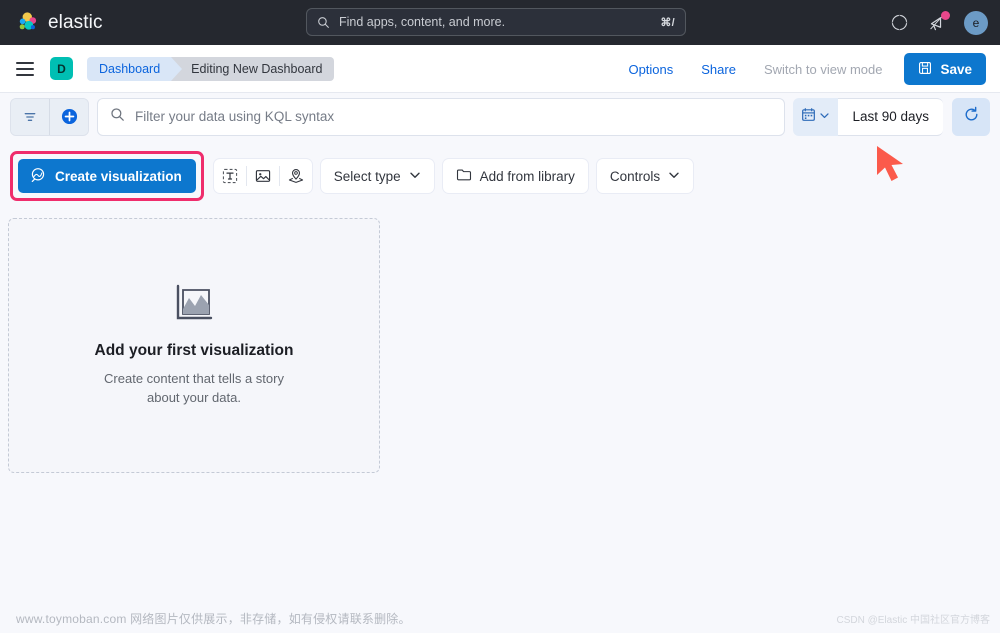 Image resolution: width=1000 pixels, height=633 pixels. I want to click on global-nav-bar: elastic Find apps, content, and more. ⌘/, so click(500, 22).